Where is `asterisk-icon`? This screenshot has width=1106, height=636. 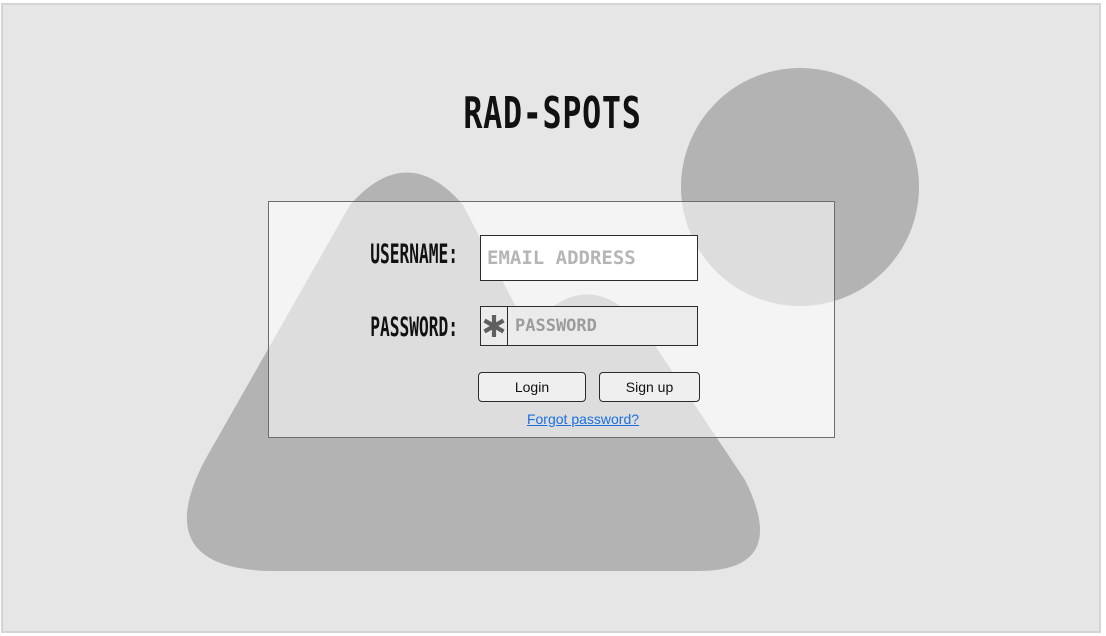 asterisk-icon is located at coordinates (494, 326).